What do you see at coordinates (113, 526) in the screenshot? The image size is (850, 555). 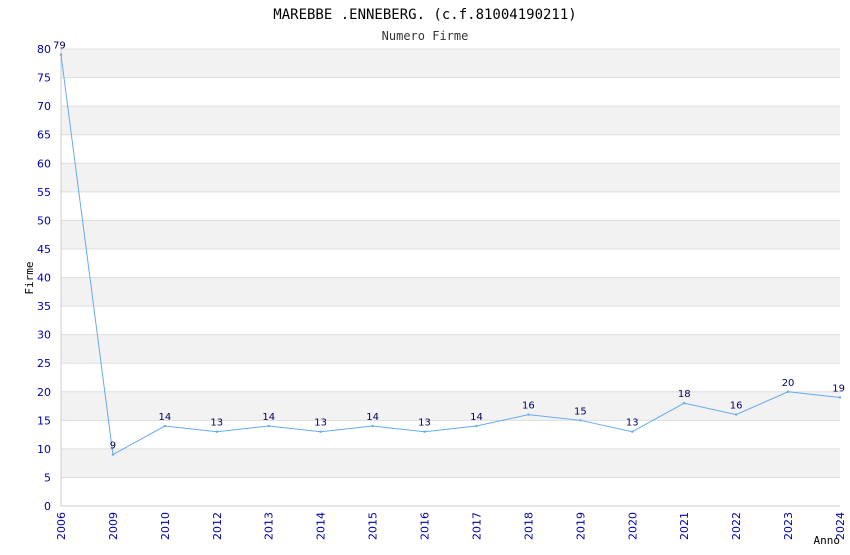 I see `x-tick-label: 2009` at bounding box center [113, 526].